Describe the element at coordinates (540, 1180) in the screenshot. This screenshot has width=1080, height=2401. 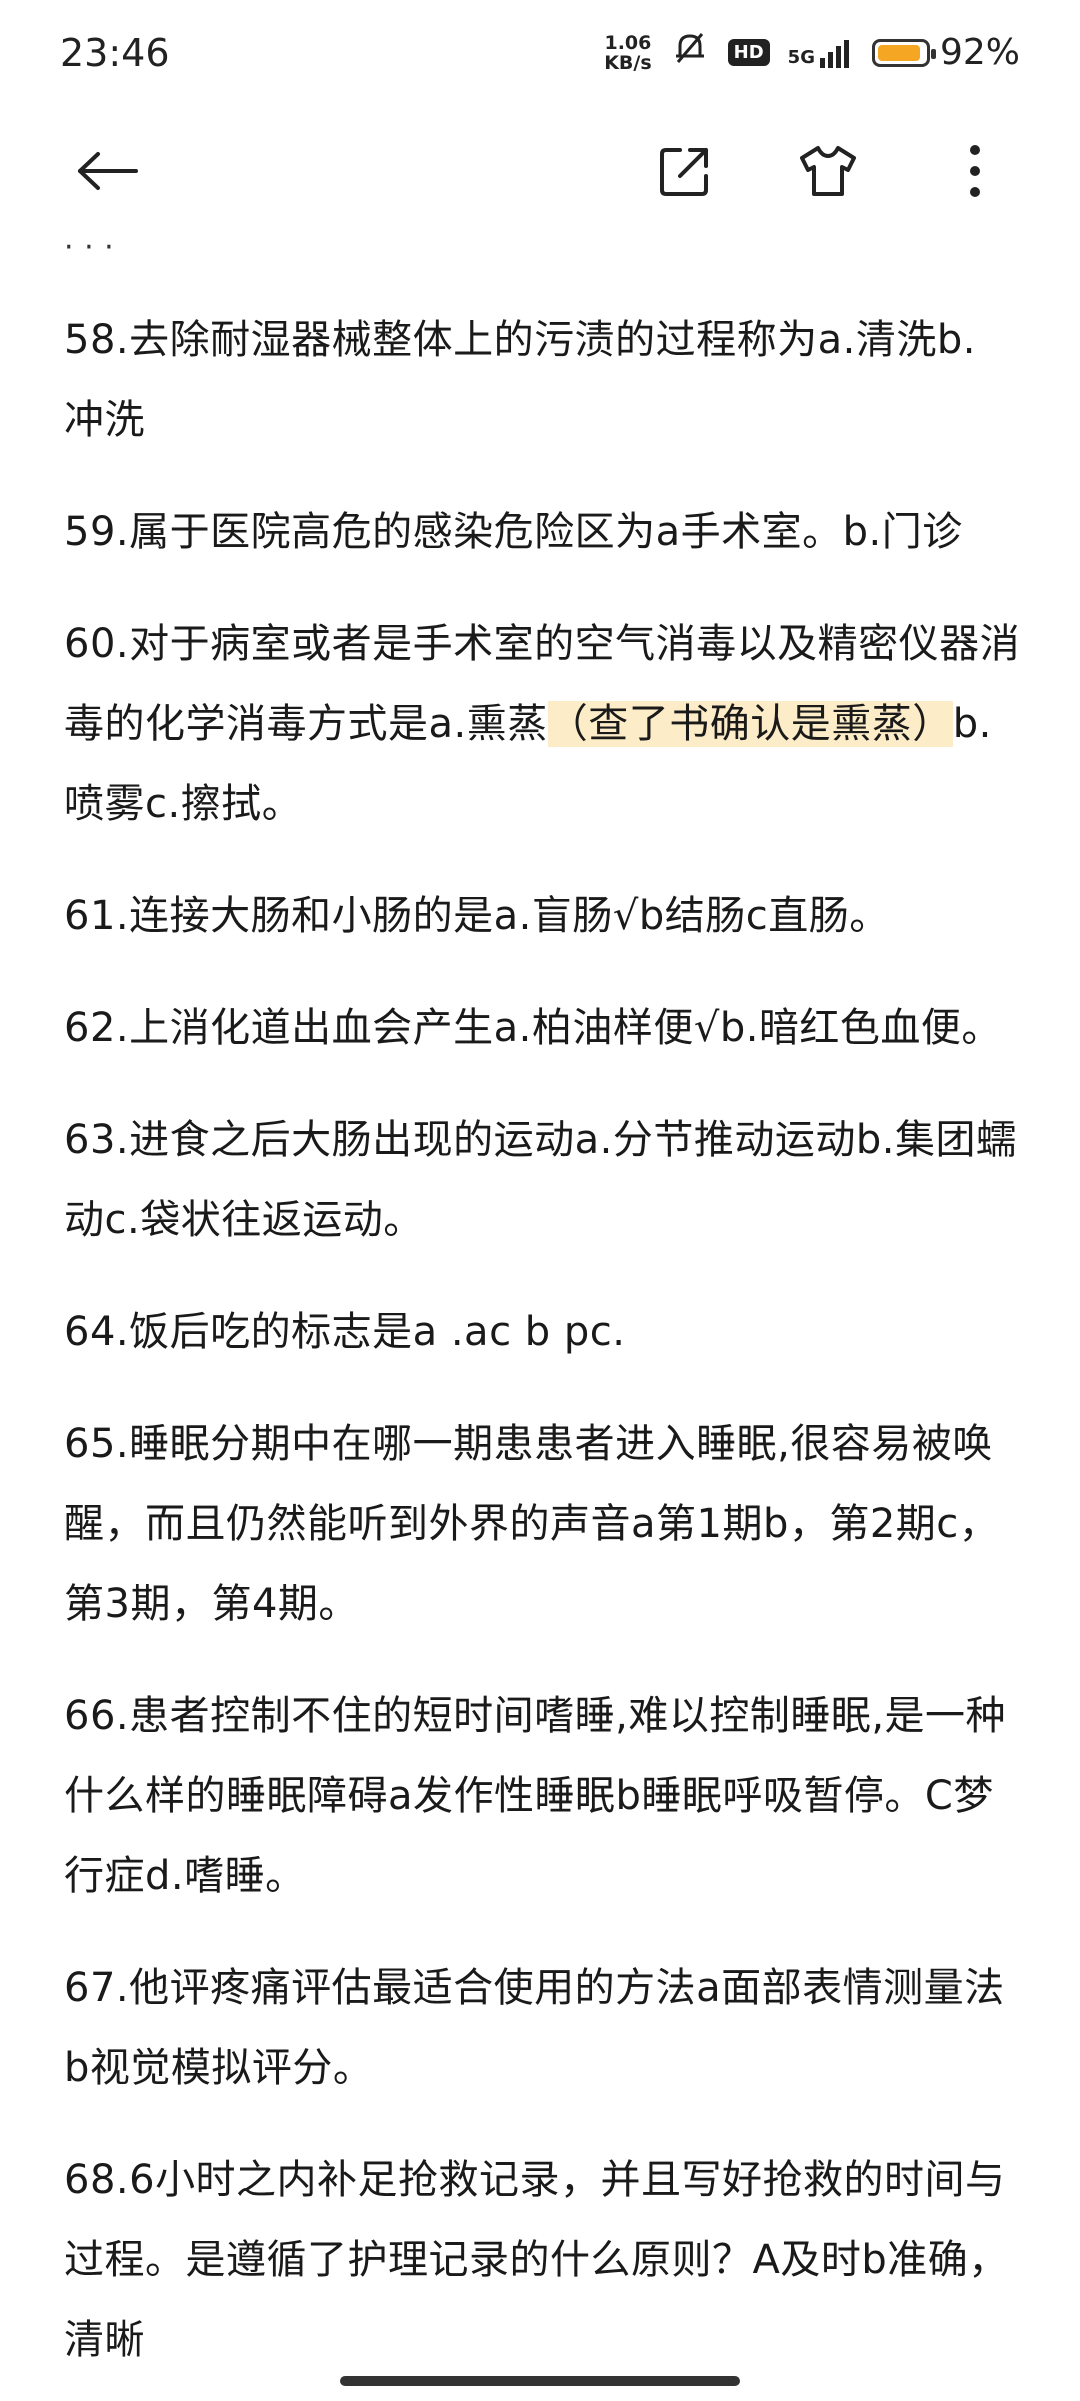
I see `list-item: 63.进食之后大肠出现的运动a.分节推动运动b.集团蠕动c.袋状往返运动。` at that location.